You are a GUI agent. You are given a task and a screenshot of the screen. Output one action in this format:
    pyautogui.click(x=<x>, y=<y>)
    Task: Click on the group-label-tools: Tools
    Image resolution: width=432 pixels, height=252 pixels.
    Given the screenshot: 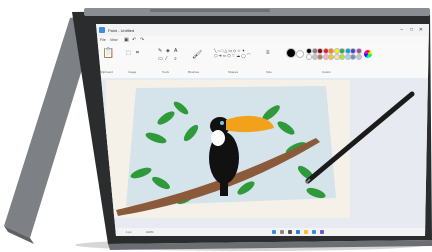 What is the action you would take?
    pyautogui.click(x=166, y=72)
    